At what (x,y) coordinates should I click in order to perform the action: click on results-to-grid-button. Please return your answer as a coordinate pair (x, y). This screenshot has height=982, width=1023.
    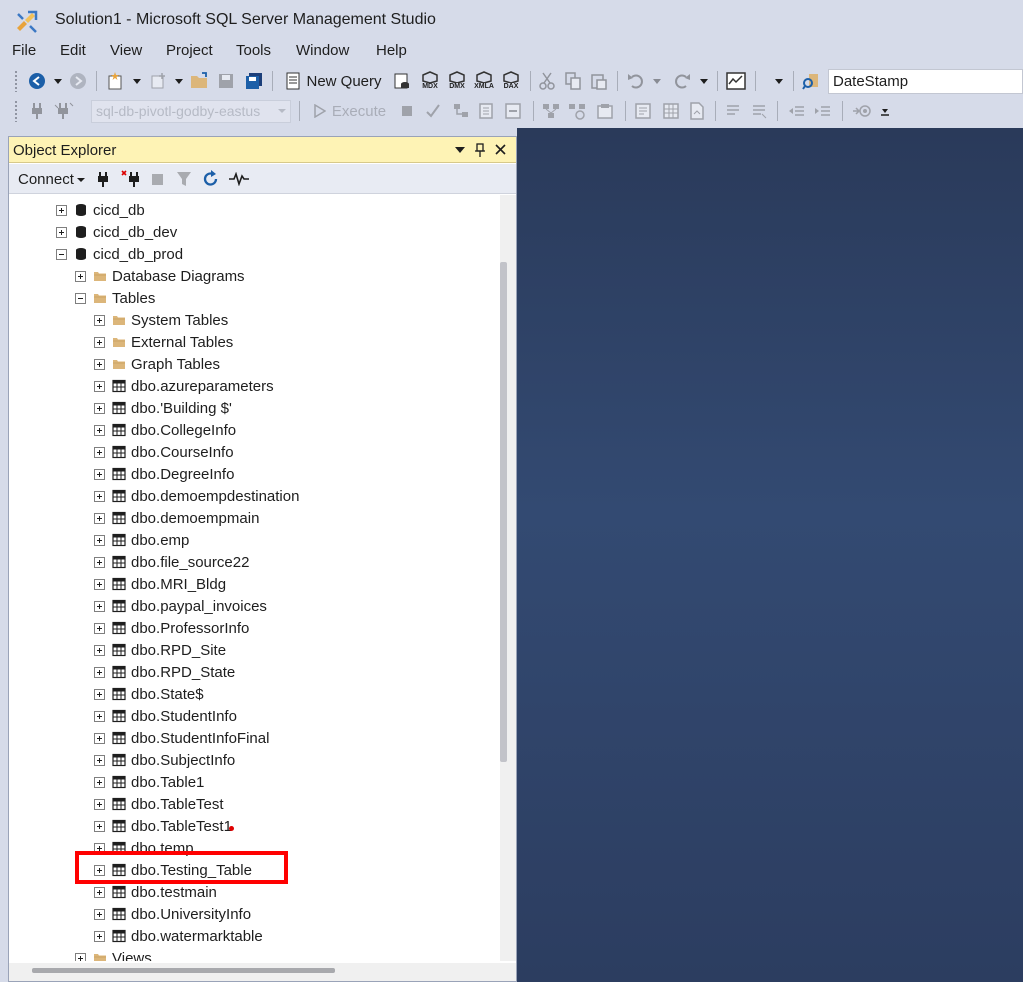
    Looking at the image, I should click on (671, 111).